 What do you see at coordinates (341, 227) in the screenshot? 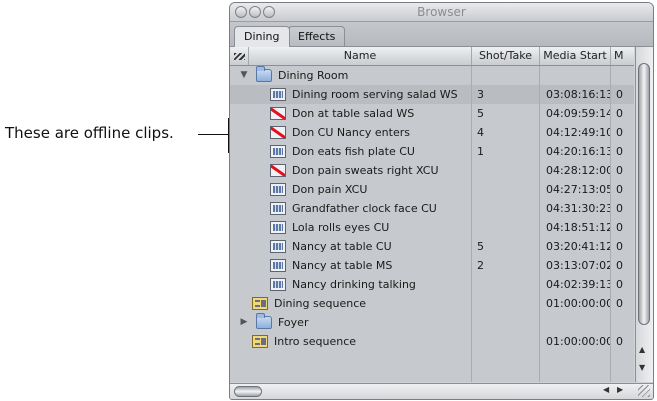
I see `item-name: Lola rolls eyes CU` at bounding box center [341, 227].